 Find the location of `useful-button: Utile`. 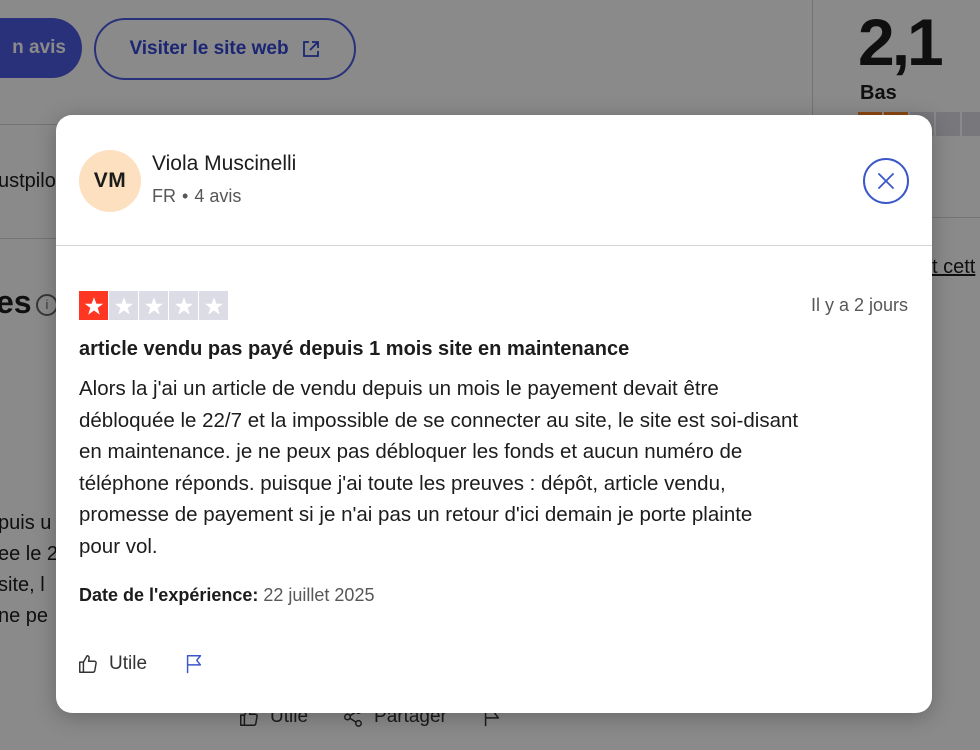

useful-button: Utile is located at coordinates (112, 664).